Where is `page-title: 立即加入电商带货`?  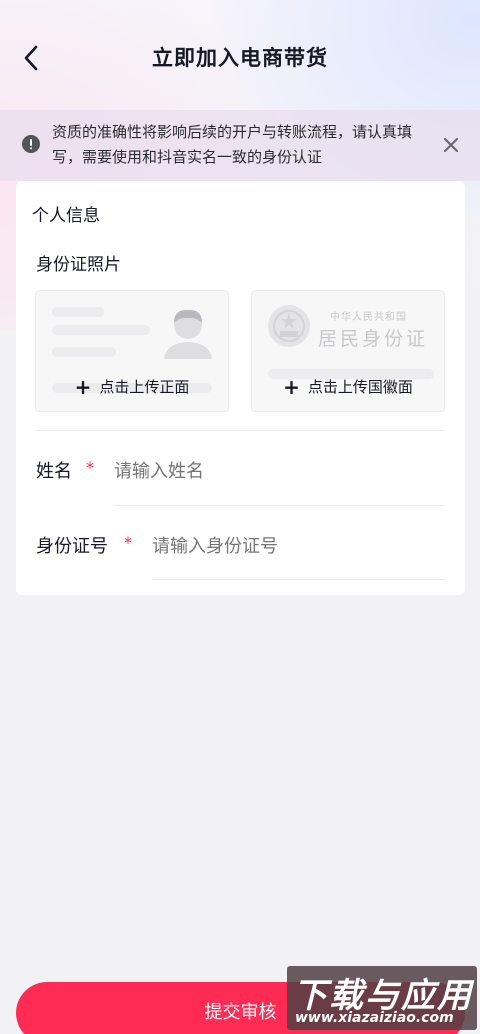
page-title: 立即加入电商带货 is located at coordinates (240, 58).